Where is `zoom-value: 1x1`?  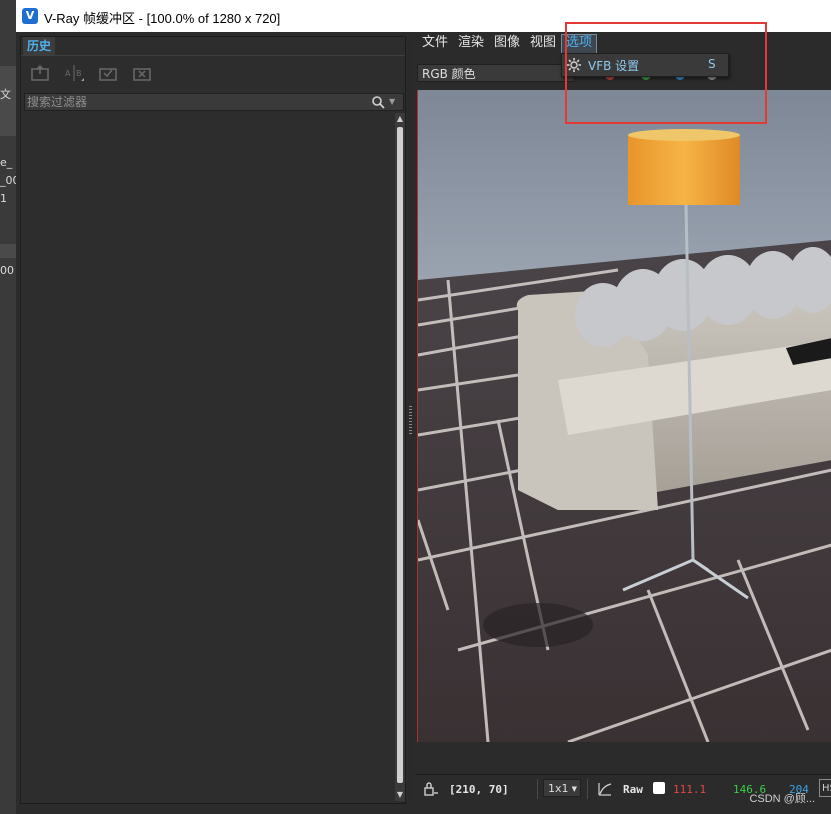 zoom-value: 1x1 is located at coordinates (558, 788).